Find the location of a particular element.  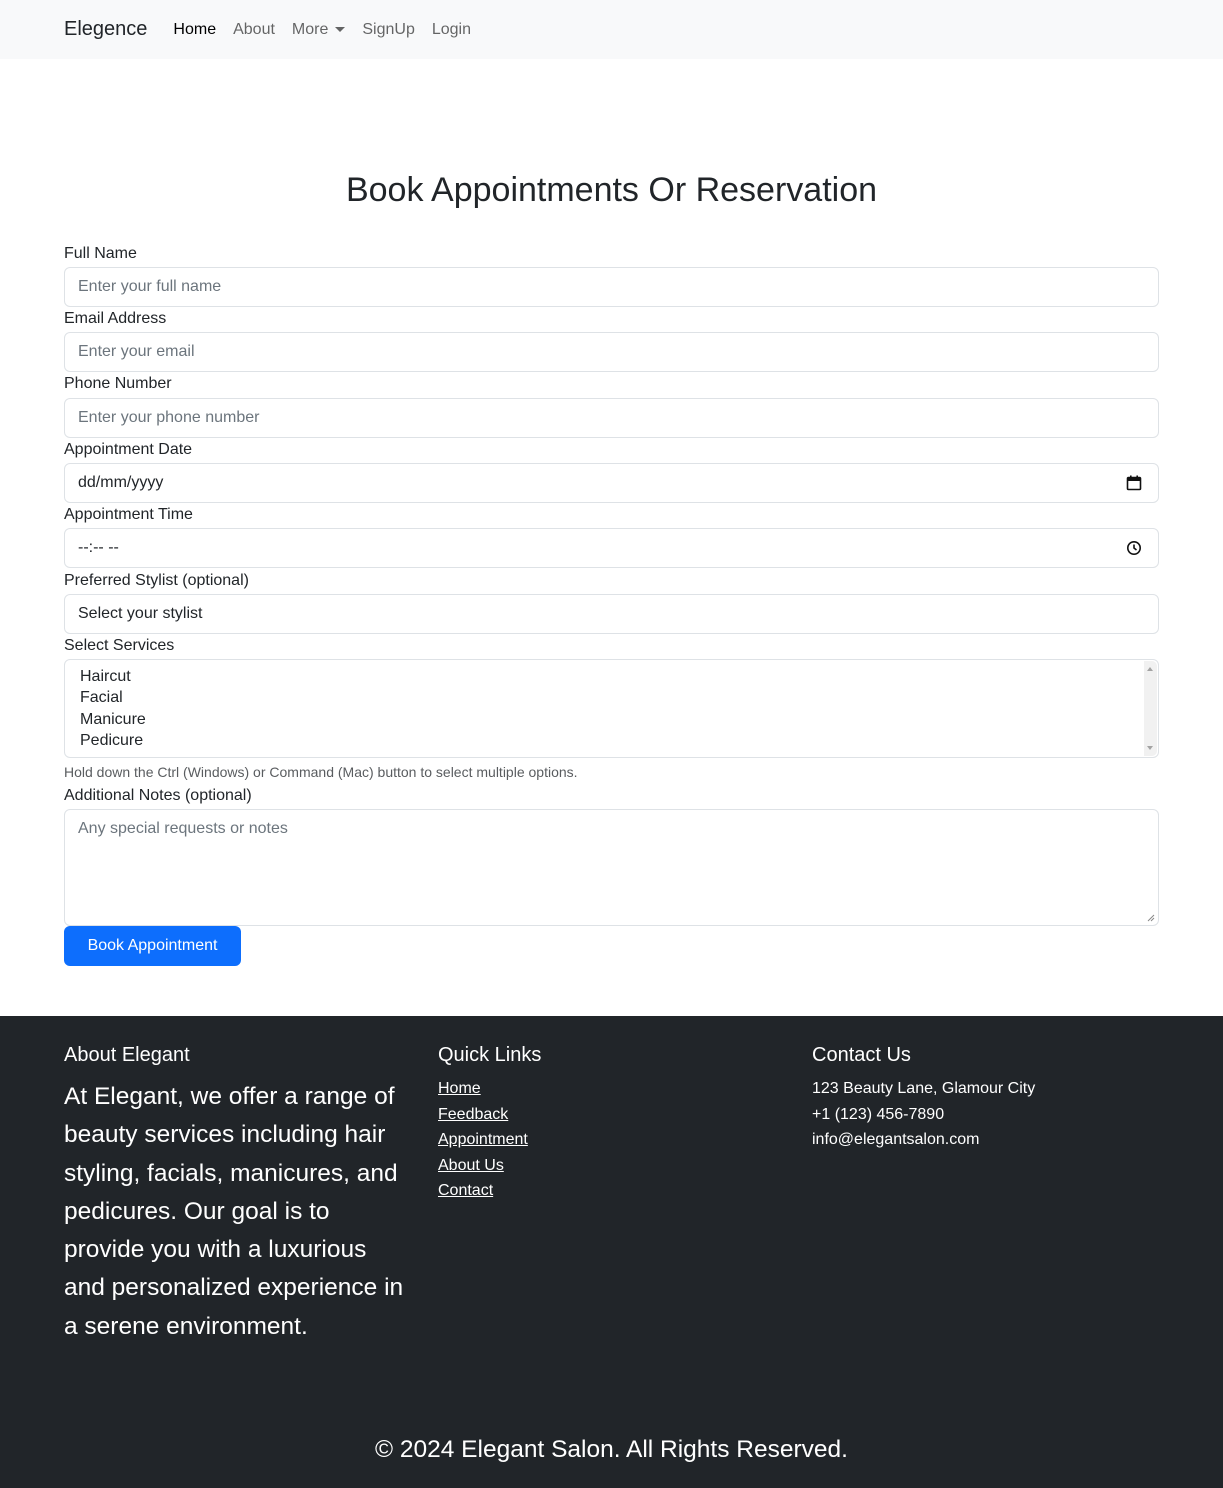

nav-more-label: More is located at coordinates (310, 29).